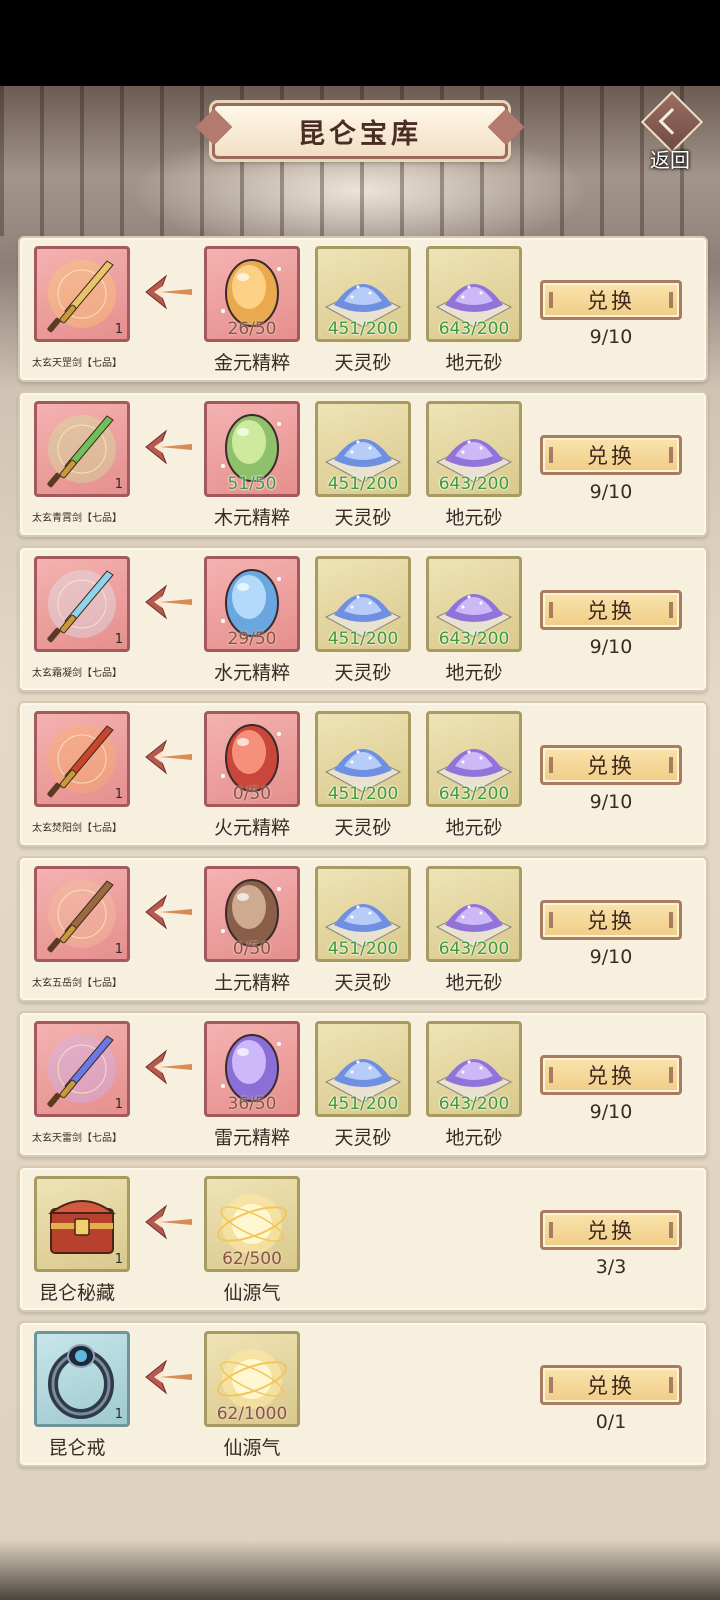  Describe the element at coordinates (251, 518) in the screenshot. I see `material-name: 木元精粹` at that location.